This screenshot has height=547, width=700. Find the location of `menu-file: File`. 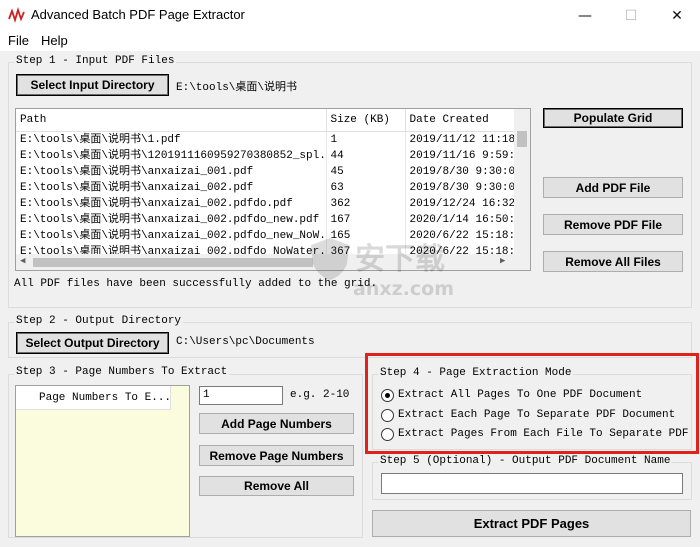

menu-file: File is located at coordinates (18, 40).